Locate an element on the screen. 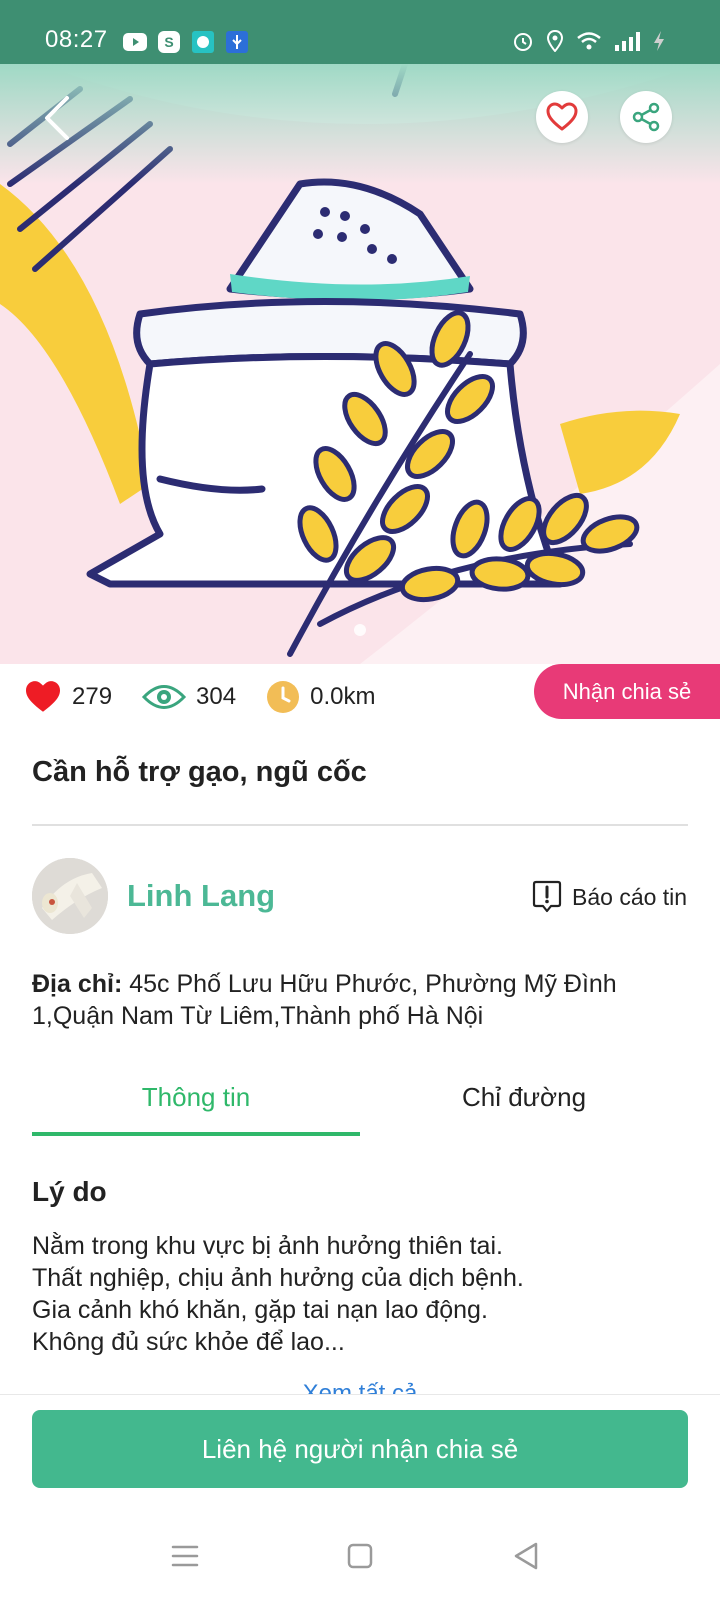 This screenshot has height=1600, width=720. report-label: Báo cáo tin is located at coordinates (630, 896).